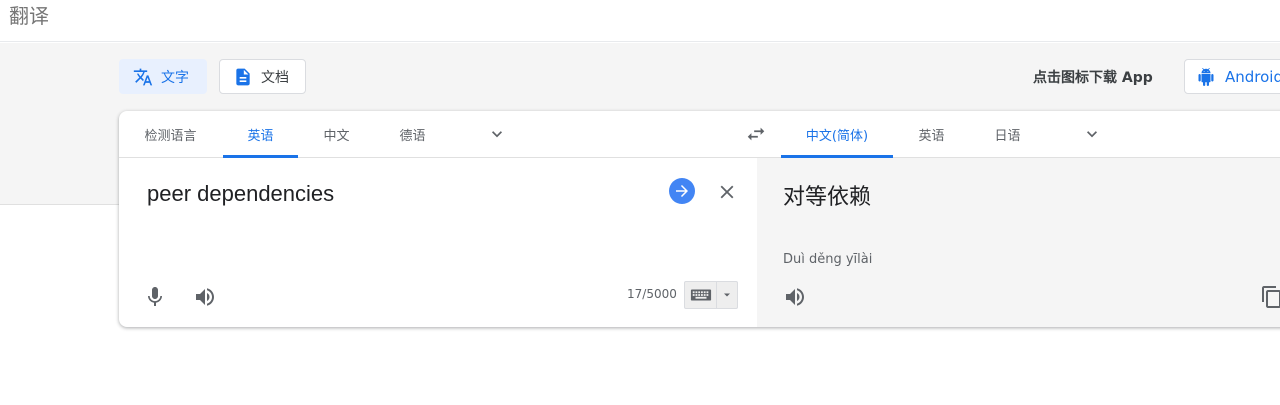 This screenshot has height=405, width=1280. I want to click on source-lang-english: 英语, so click(260, 134).